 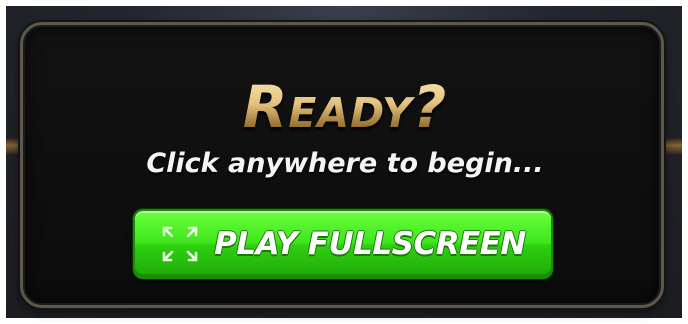 What do you see at coordinates (180, 244) in the screenshot?
I see `fullscreen-icon` at bounding box center [180, 244].